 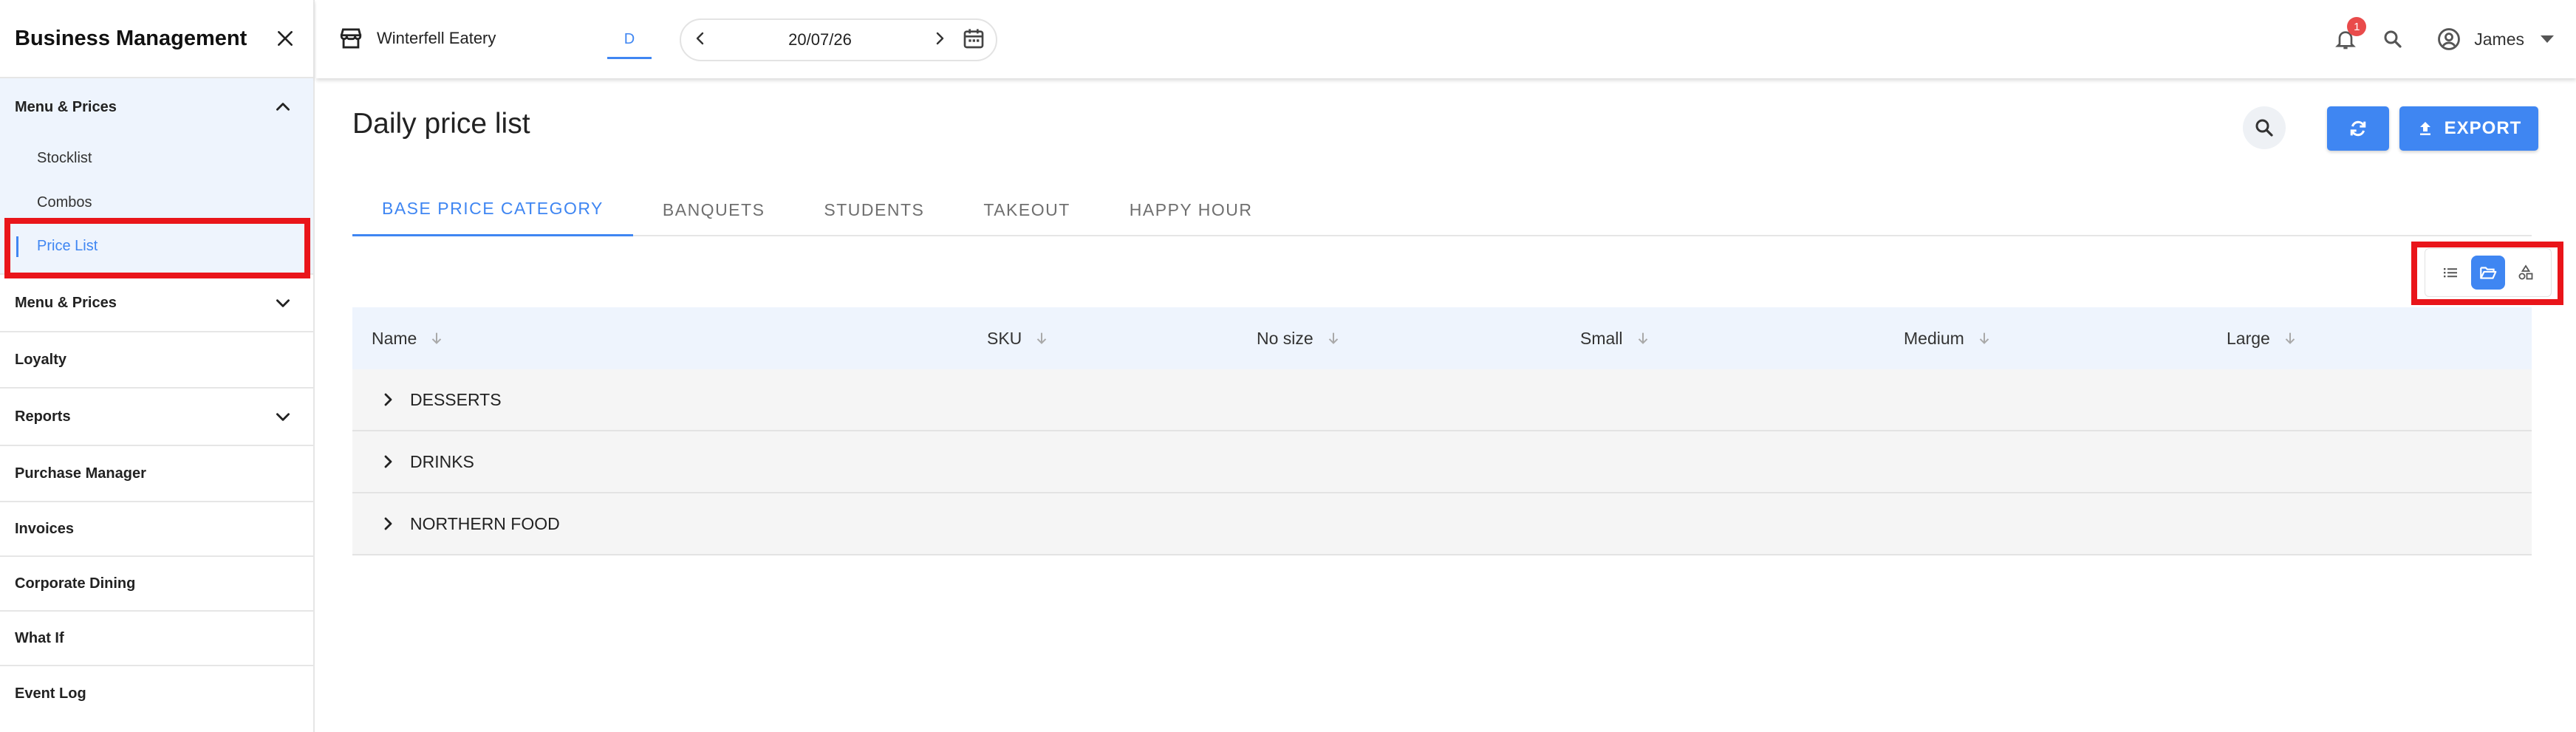 What do you see at coordinates (492, 209) in the screenshot?
I see `tab-base-price-category: BASE PRICE CATEGORY` at bounding box center [492, 209].